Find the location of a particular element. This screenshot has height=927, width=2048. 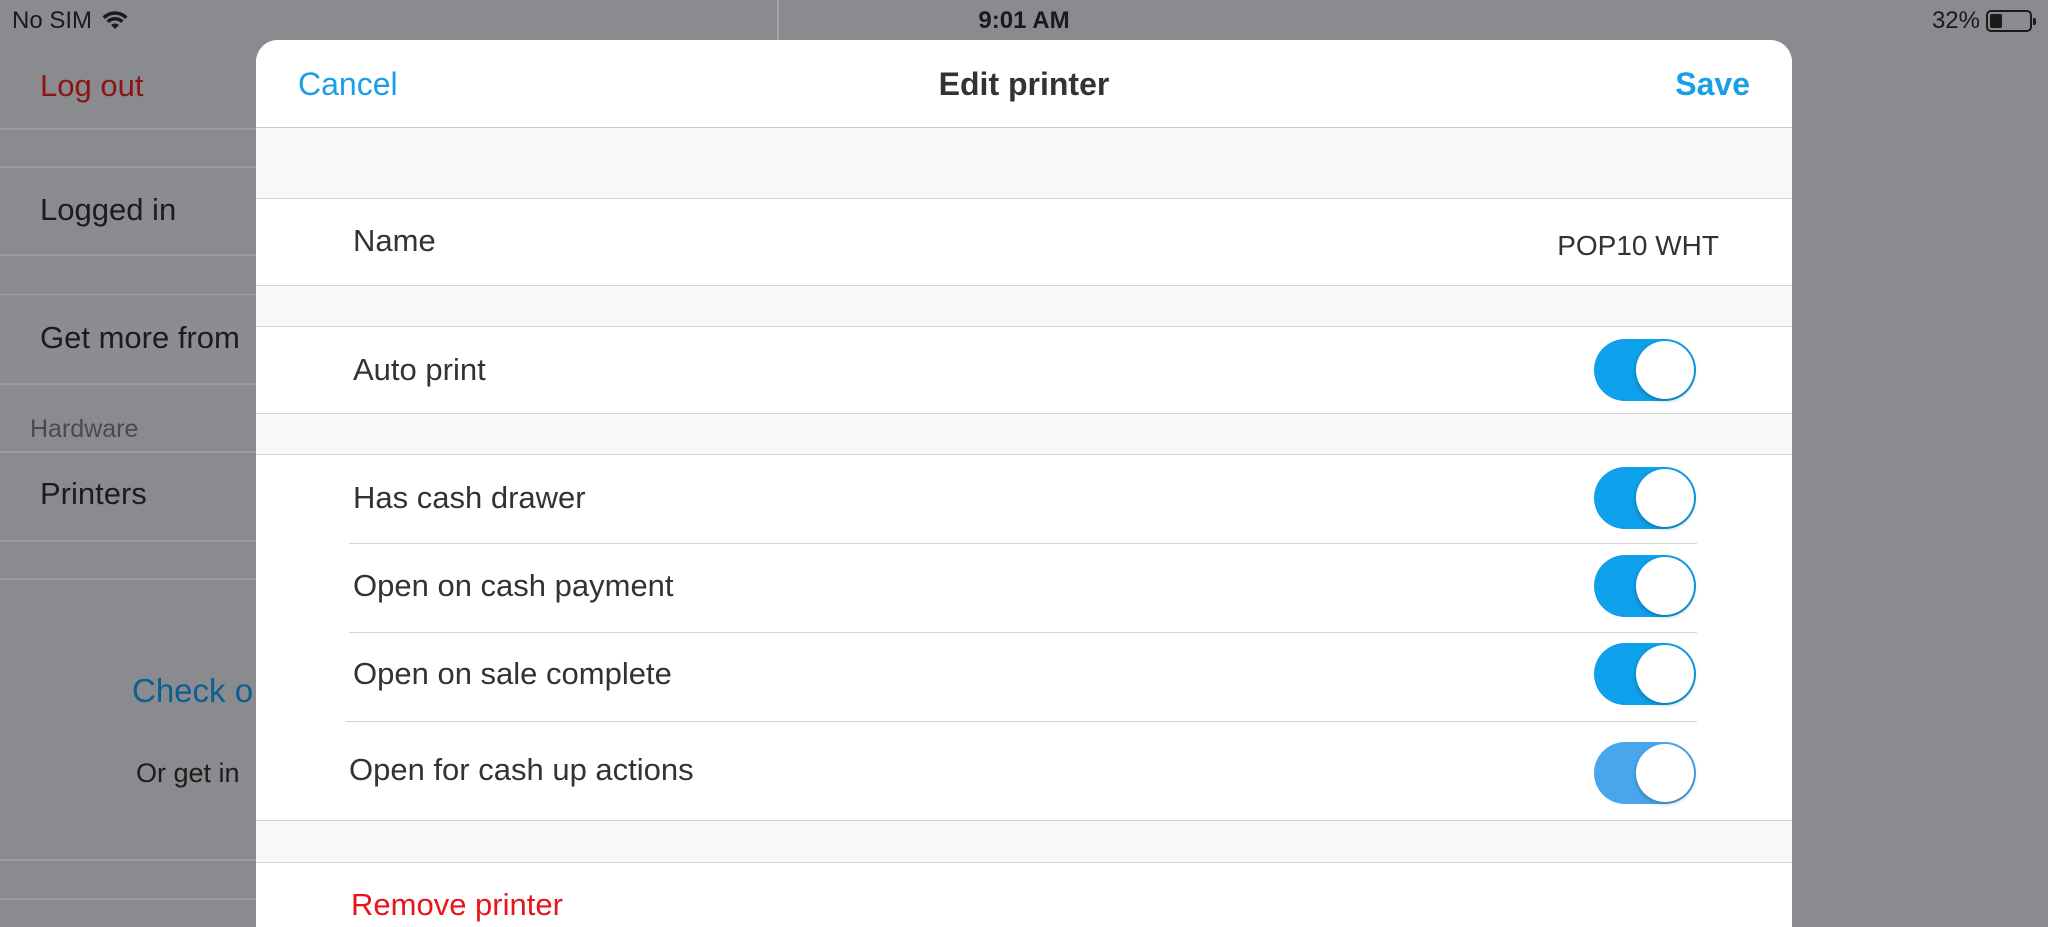

open-on-cash-payment-label: Open on cash payment is located at coordinates (513, 585).